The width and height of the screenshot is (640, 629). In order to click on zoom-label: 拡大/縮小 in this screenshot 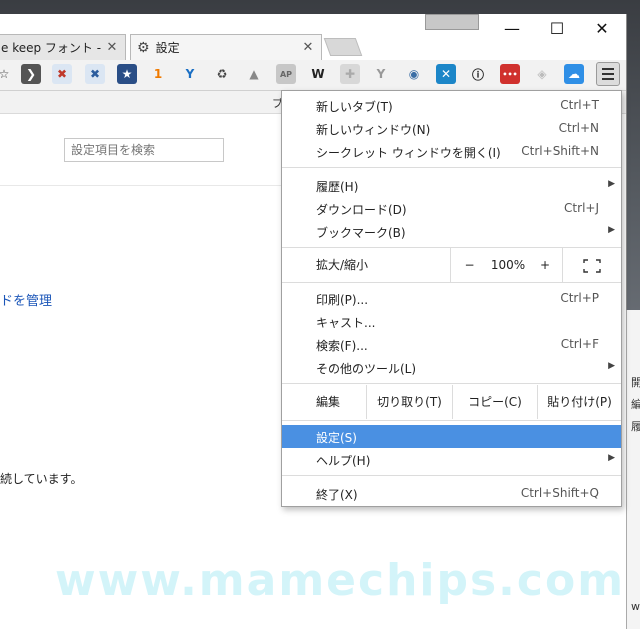, I will do `click(342, 265)`.